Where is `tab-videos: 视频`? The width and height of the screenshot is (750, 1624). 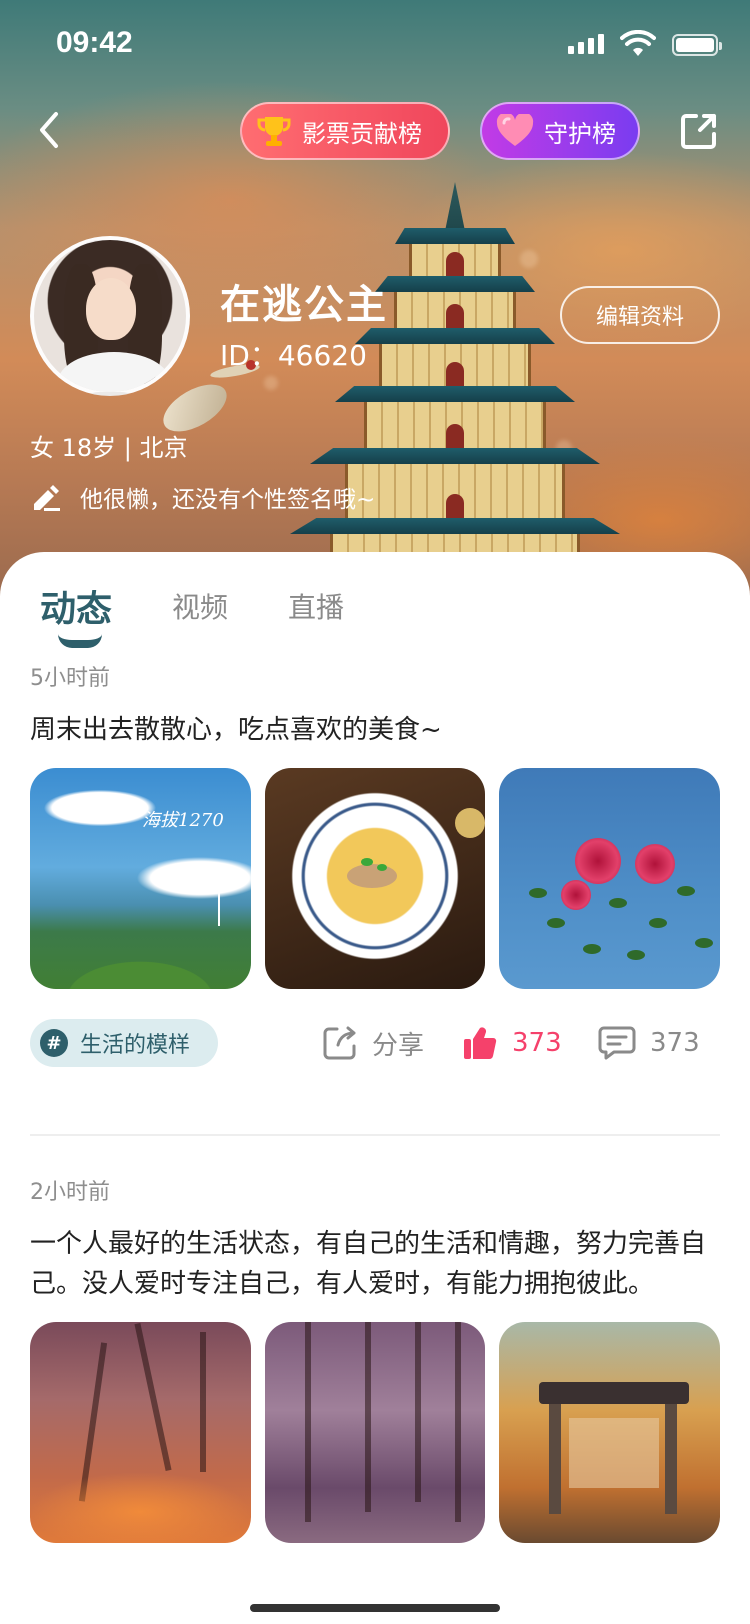
tab-videos: 视频 is located at coordinates (200, 606).